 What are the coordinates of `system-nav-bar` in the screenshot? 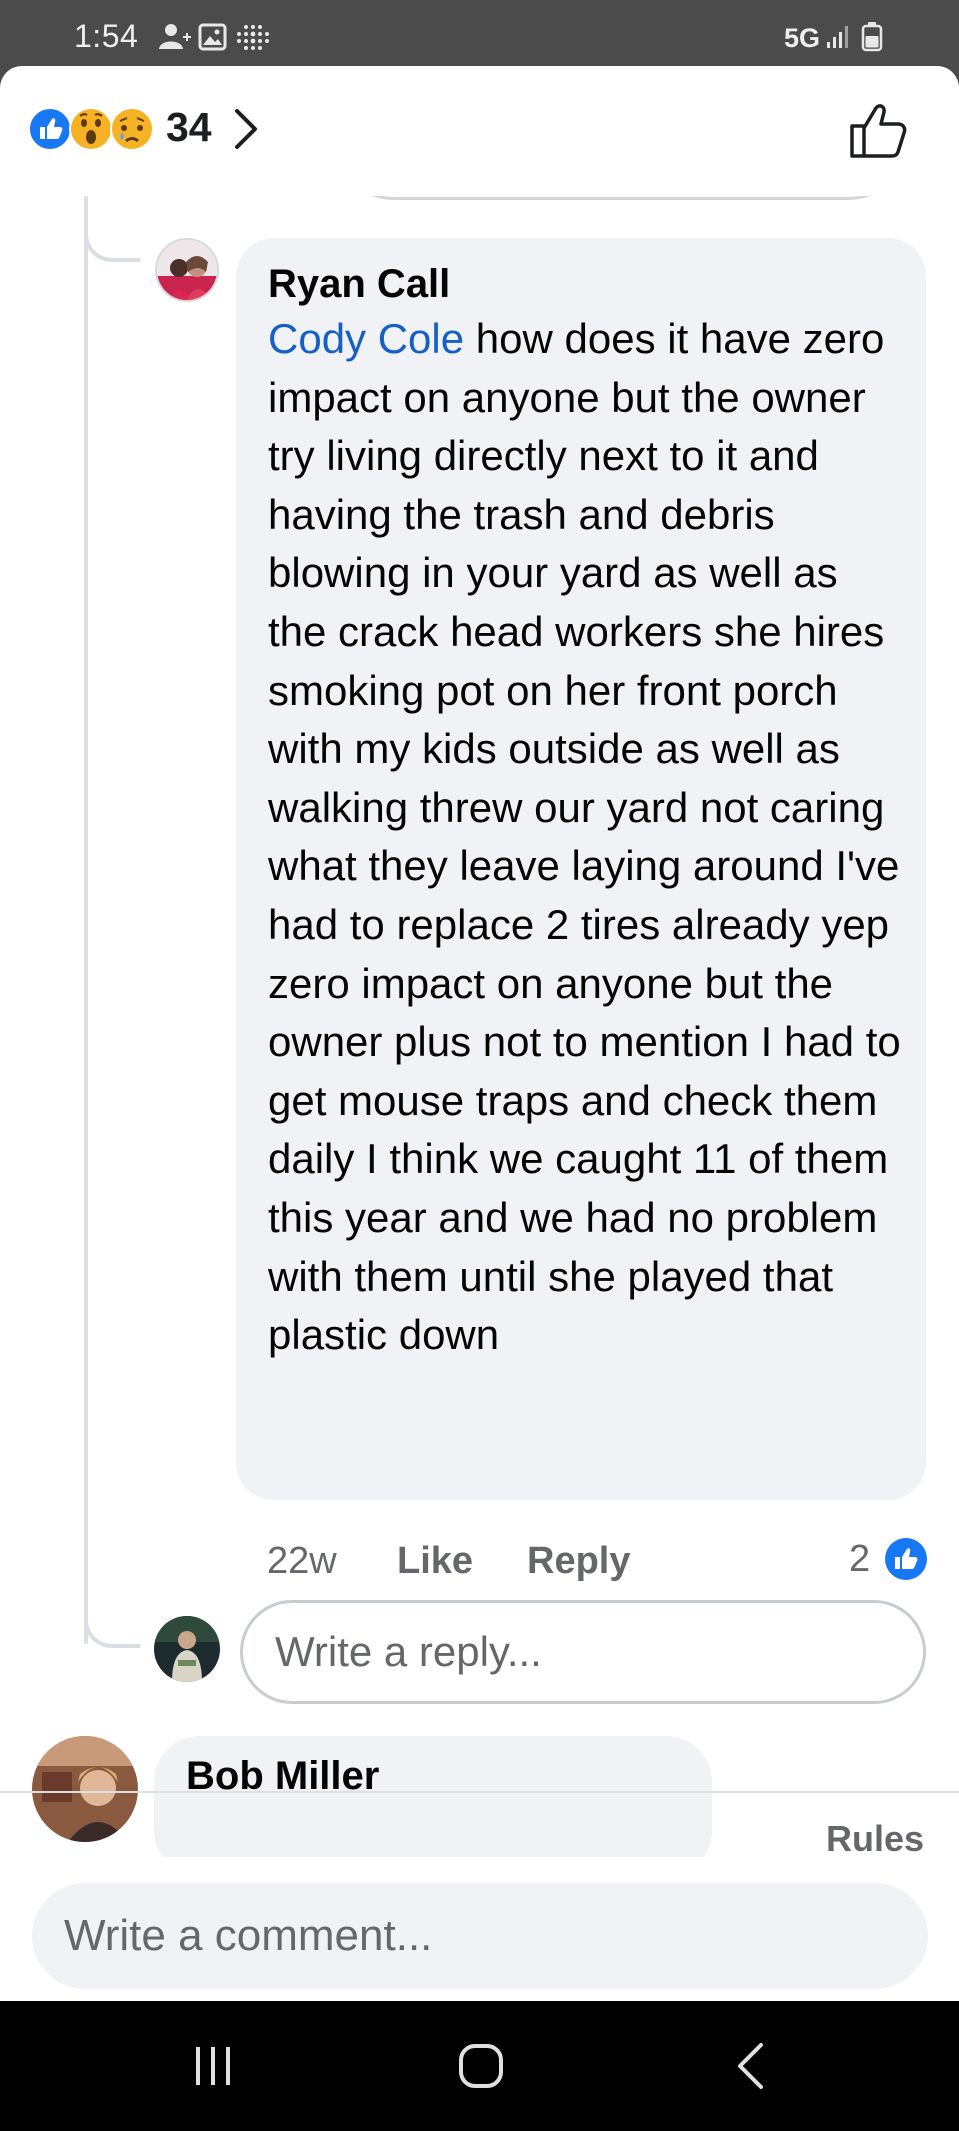 It's located at (479, 2066).